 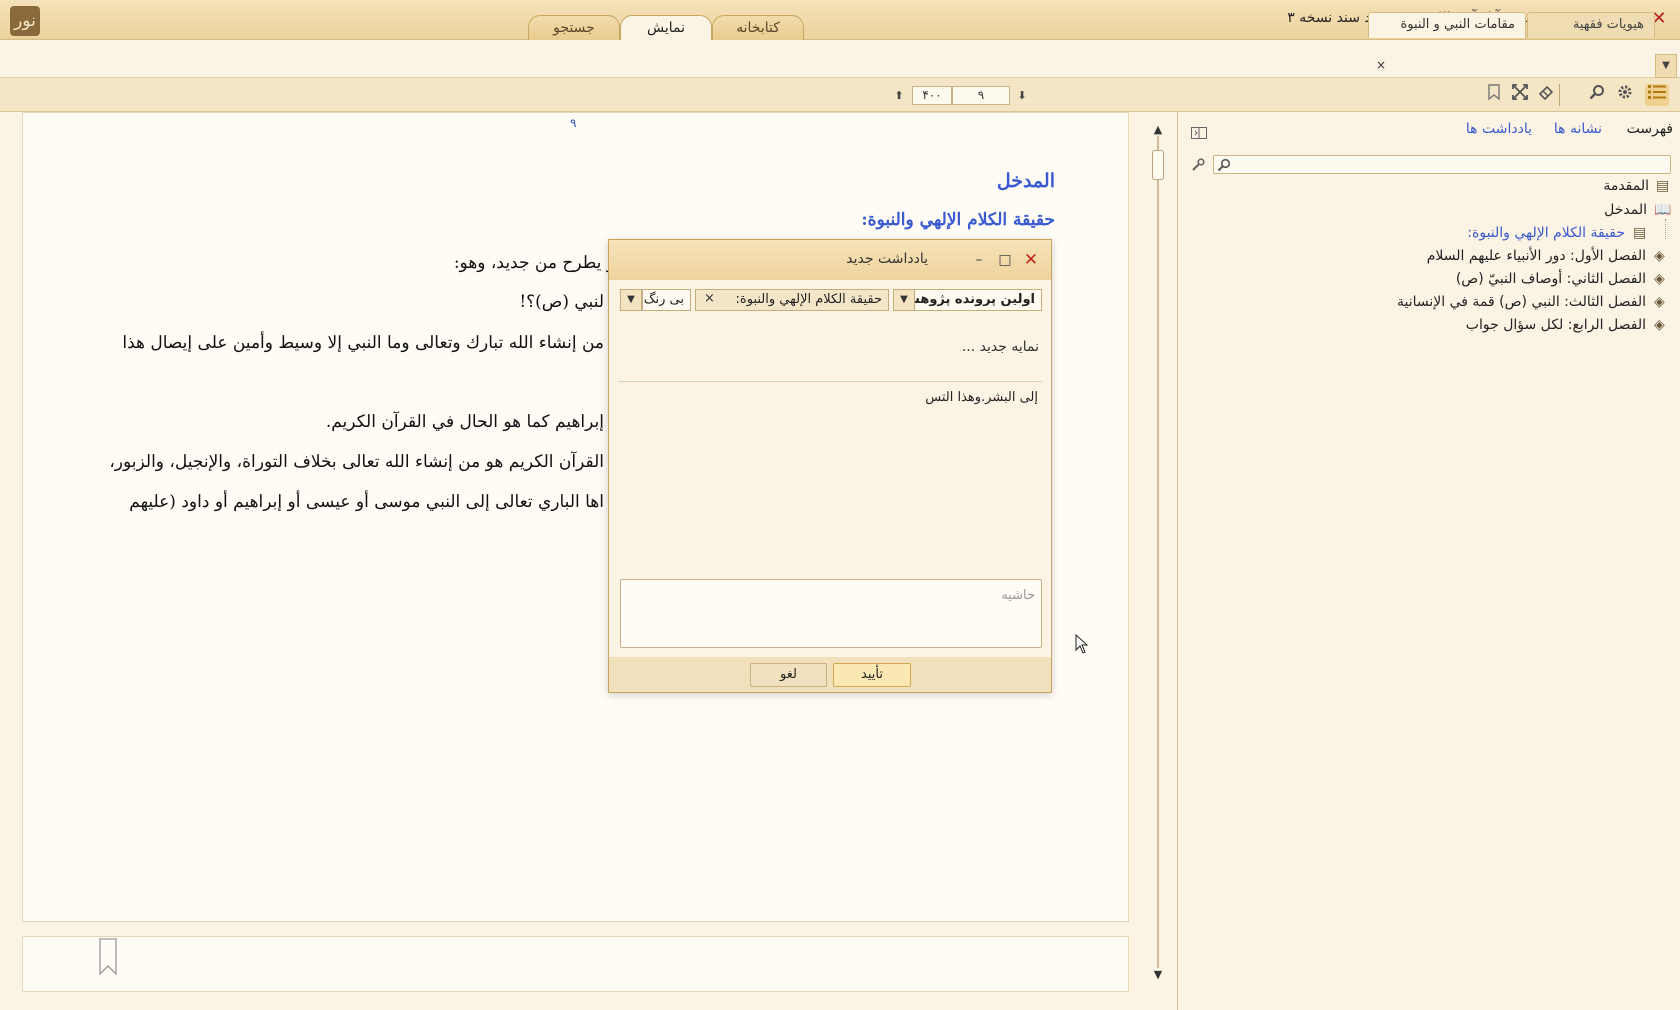 What do you see at coordinates (1158, 552) in the screenshot?
I see `scrollbar-track` at bounding box center [1158, 552].